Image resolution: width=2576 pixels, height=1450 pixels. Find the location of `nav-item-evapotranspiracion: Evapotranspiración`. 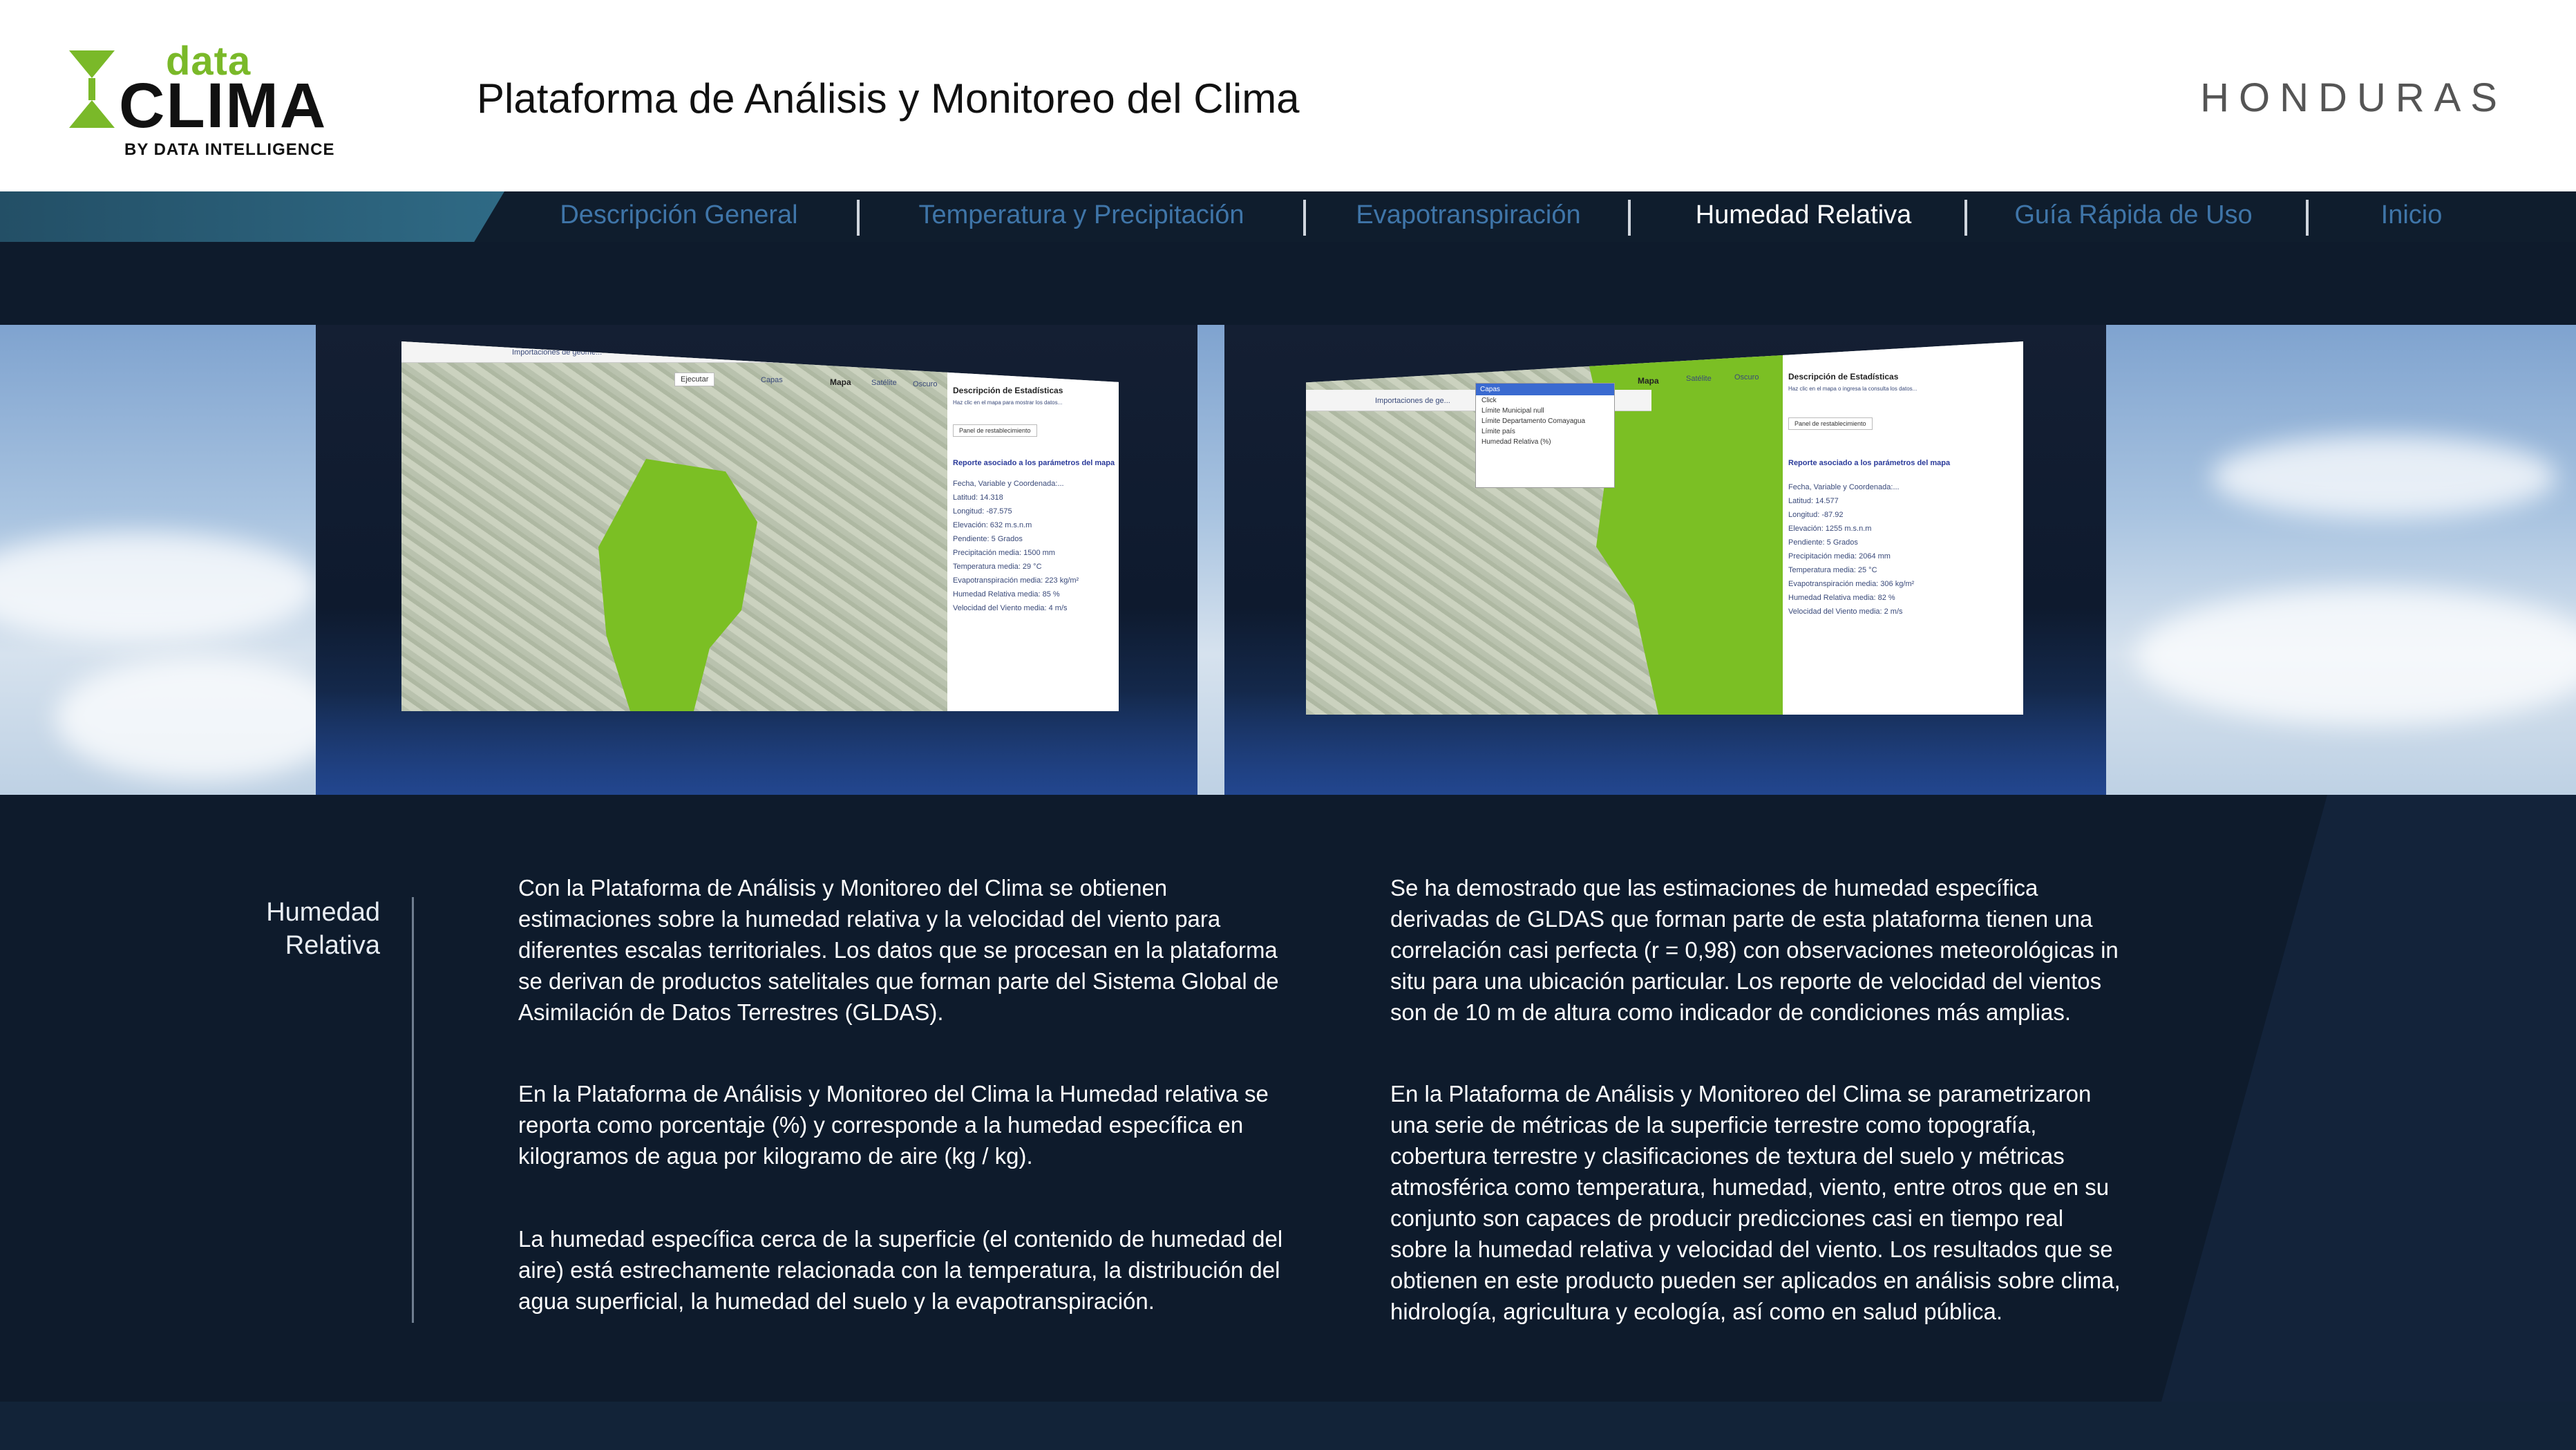

nav-item-evapotranspiracion: Evapotranspiración is located at coordinates (1468, 215).